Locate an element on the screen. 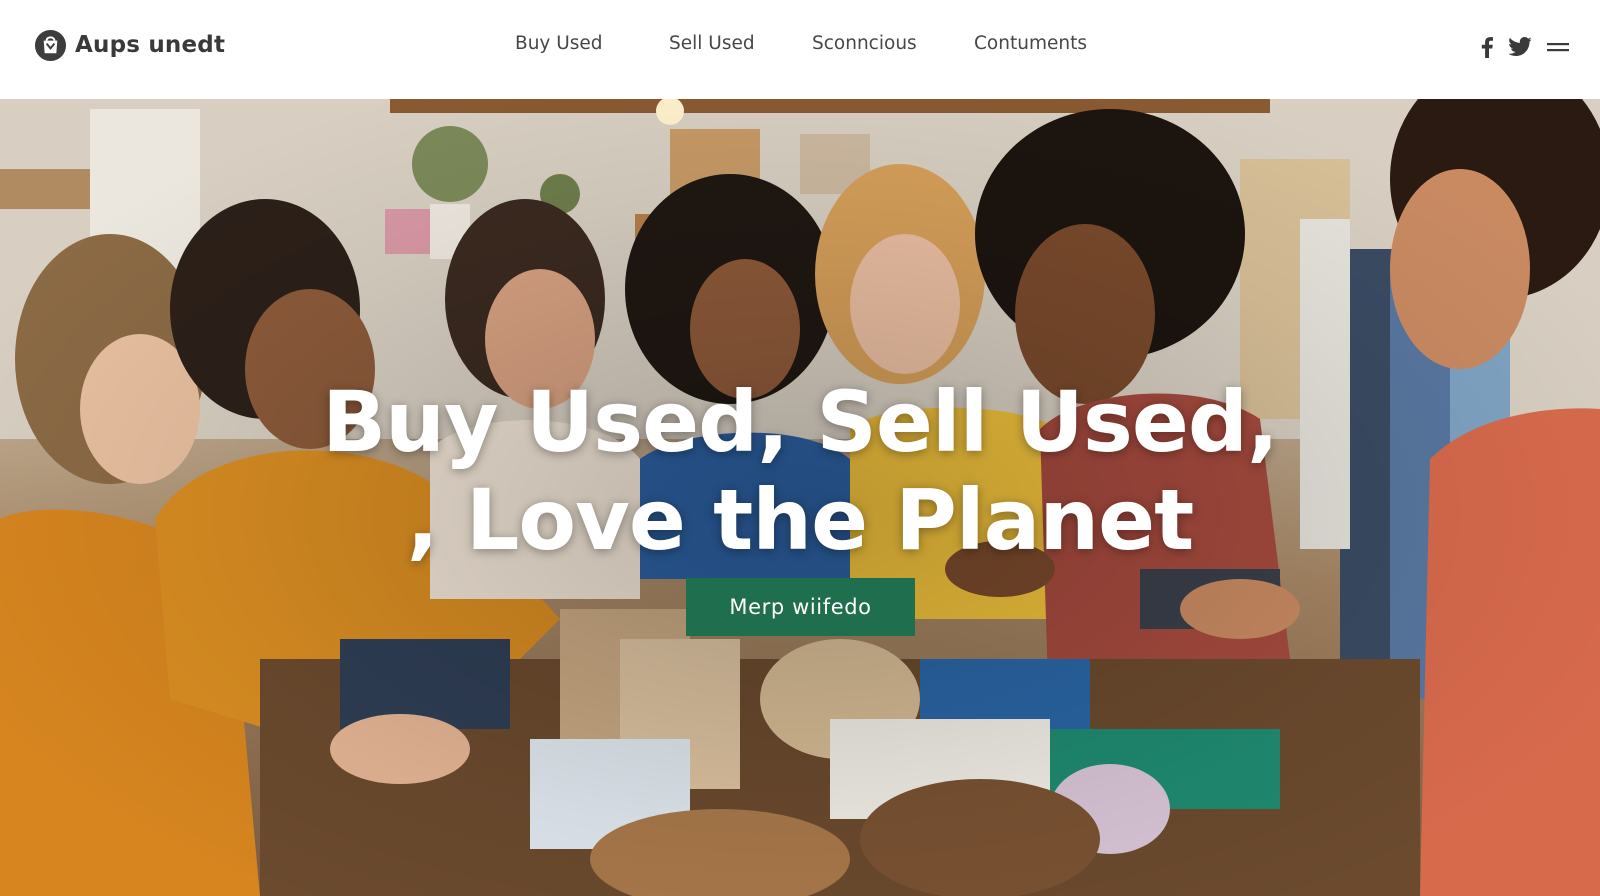  hero-cta-button: Merp wiifedo is located at coordinates (800, 607).